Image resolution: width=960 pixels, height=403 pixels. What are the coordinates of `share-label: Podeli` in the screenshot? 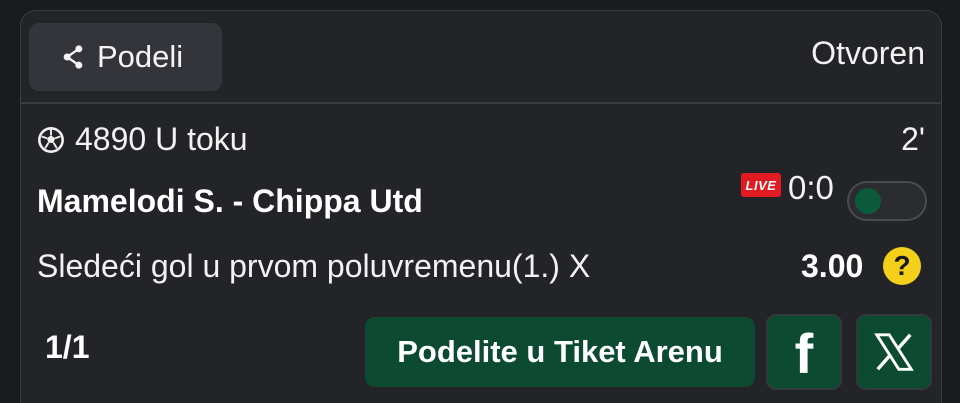 It's located at (140, 56).